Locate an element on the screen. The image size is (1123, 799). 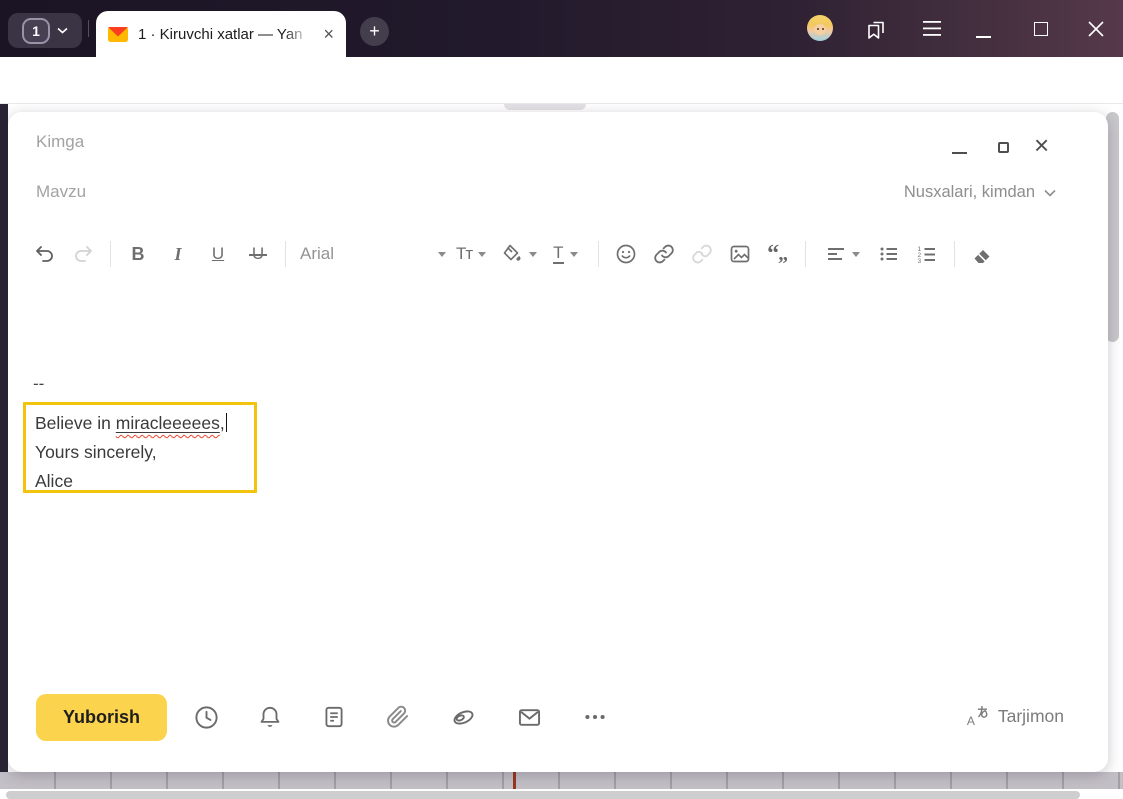
dimmed-content-band is located at coordinates (561, 780).